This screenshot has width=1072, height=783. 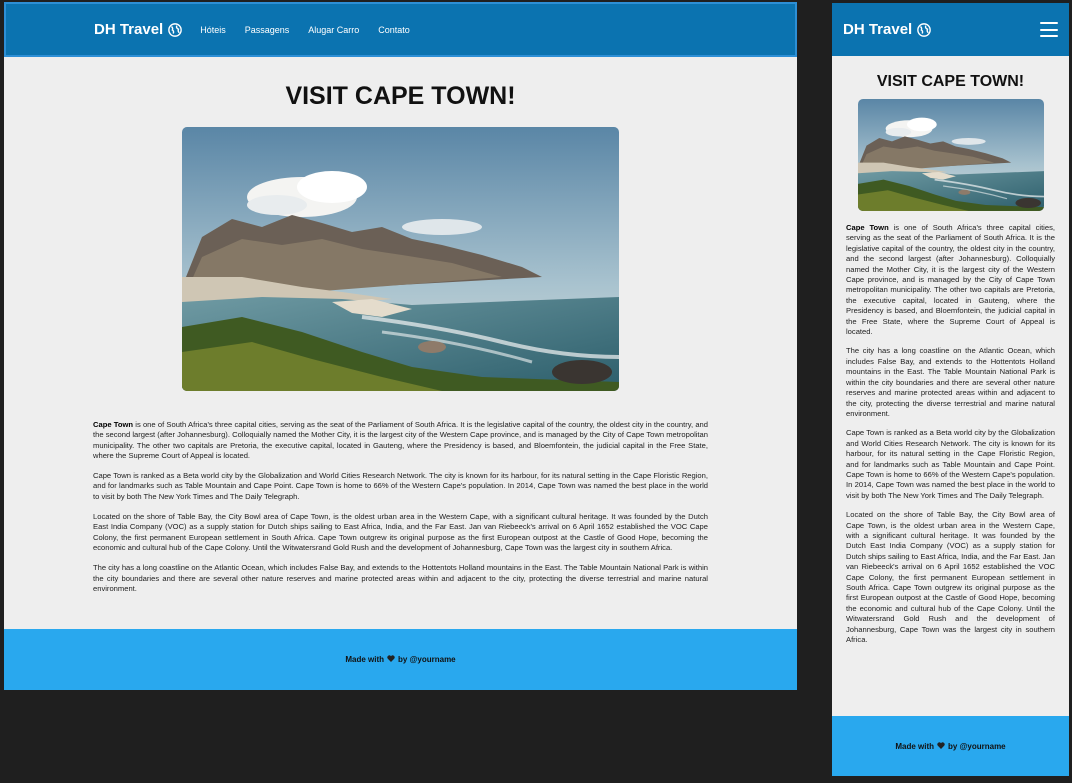 What do you see at coordinates (333, 30) in the screenshot?
I see `nav-item-alugar-carro: Alugar Carro` at bounding box center [333, 30].